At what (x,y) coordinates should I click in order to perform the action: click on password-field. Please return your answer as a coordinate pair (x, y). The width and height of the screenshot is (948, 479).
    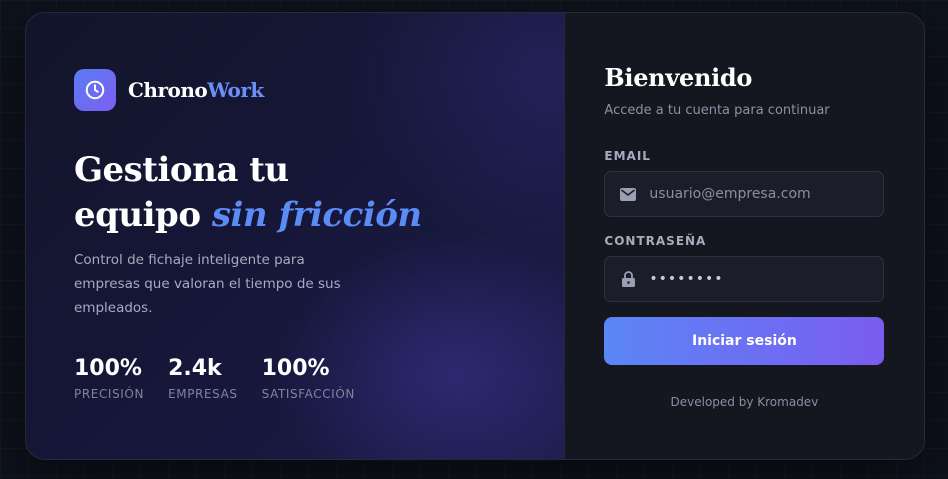
    Looking at the image, I should click on (744, 279).